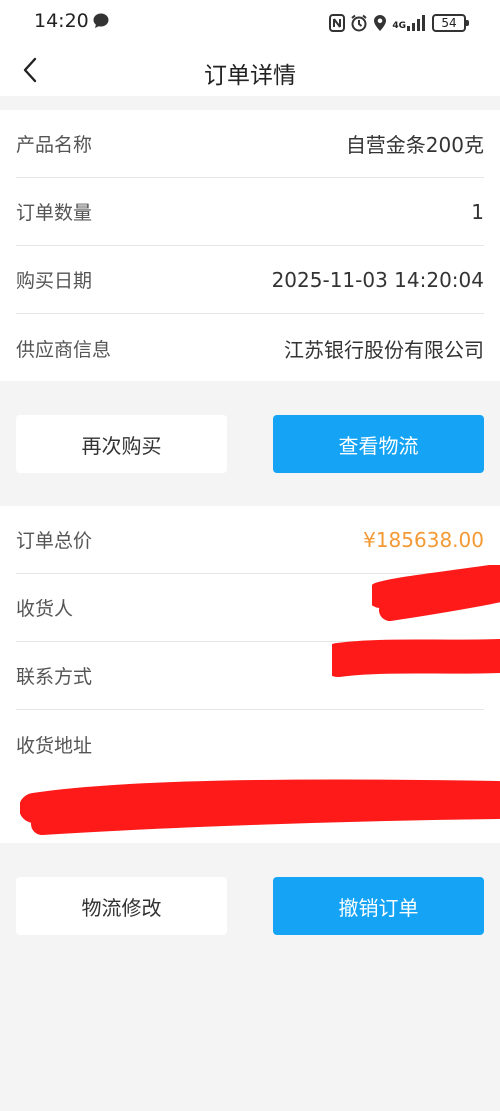  What do you see at coordinates (377, 279) in the screenshot?
I see `purchase-date-value: 2025-11-03 14:20:04` at bounding box center [377, 279].